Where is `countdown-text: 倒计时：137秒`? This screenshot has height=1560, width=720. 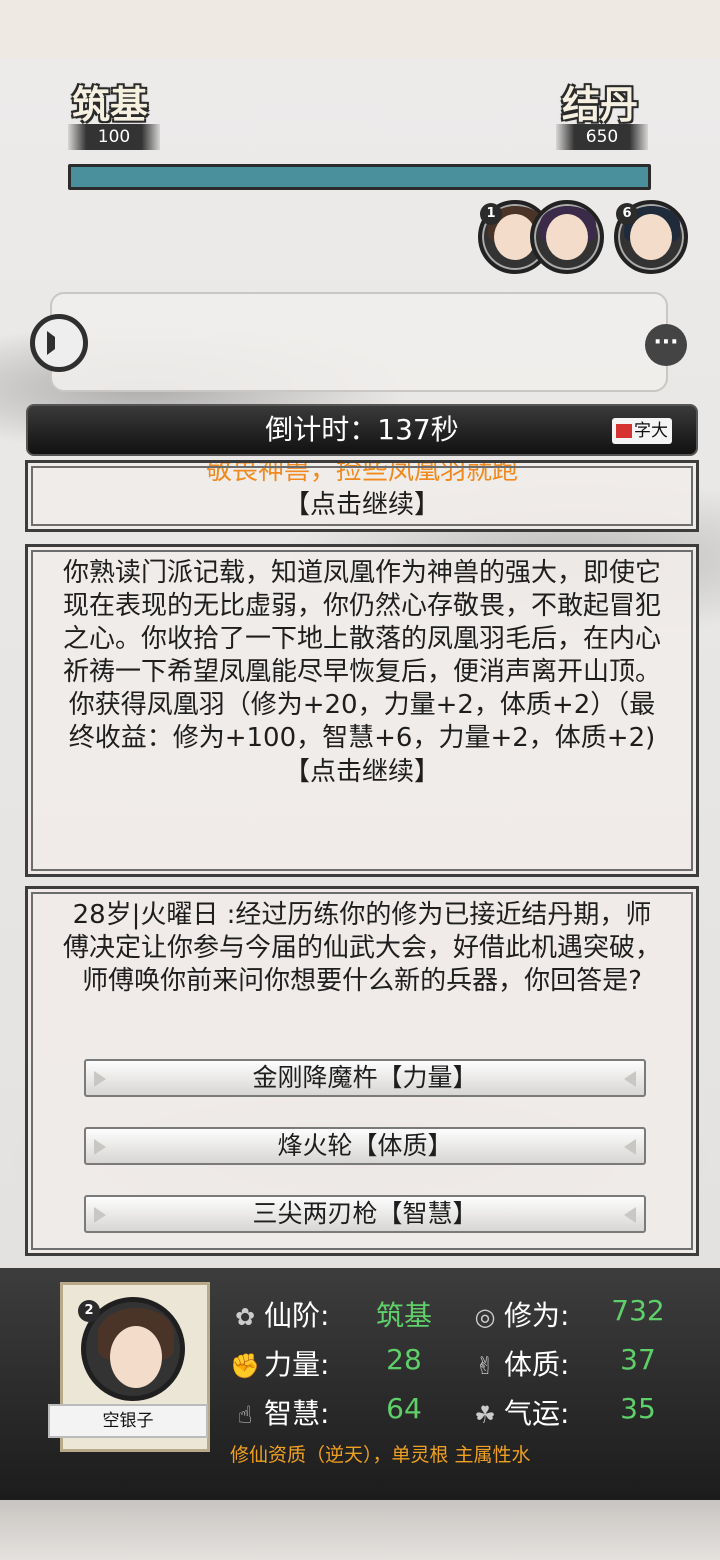 countdown-text: 倒计时：137秒 is located at coordinates (362, 429).